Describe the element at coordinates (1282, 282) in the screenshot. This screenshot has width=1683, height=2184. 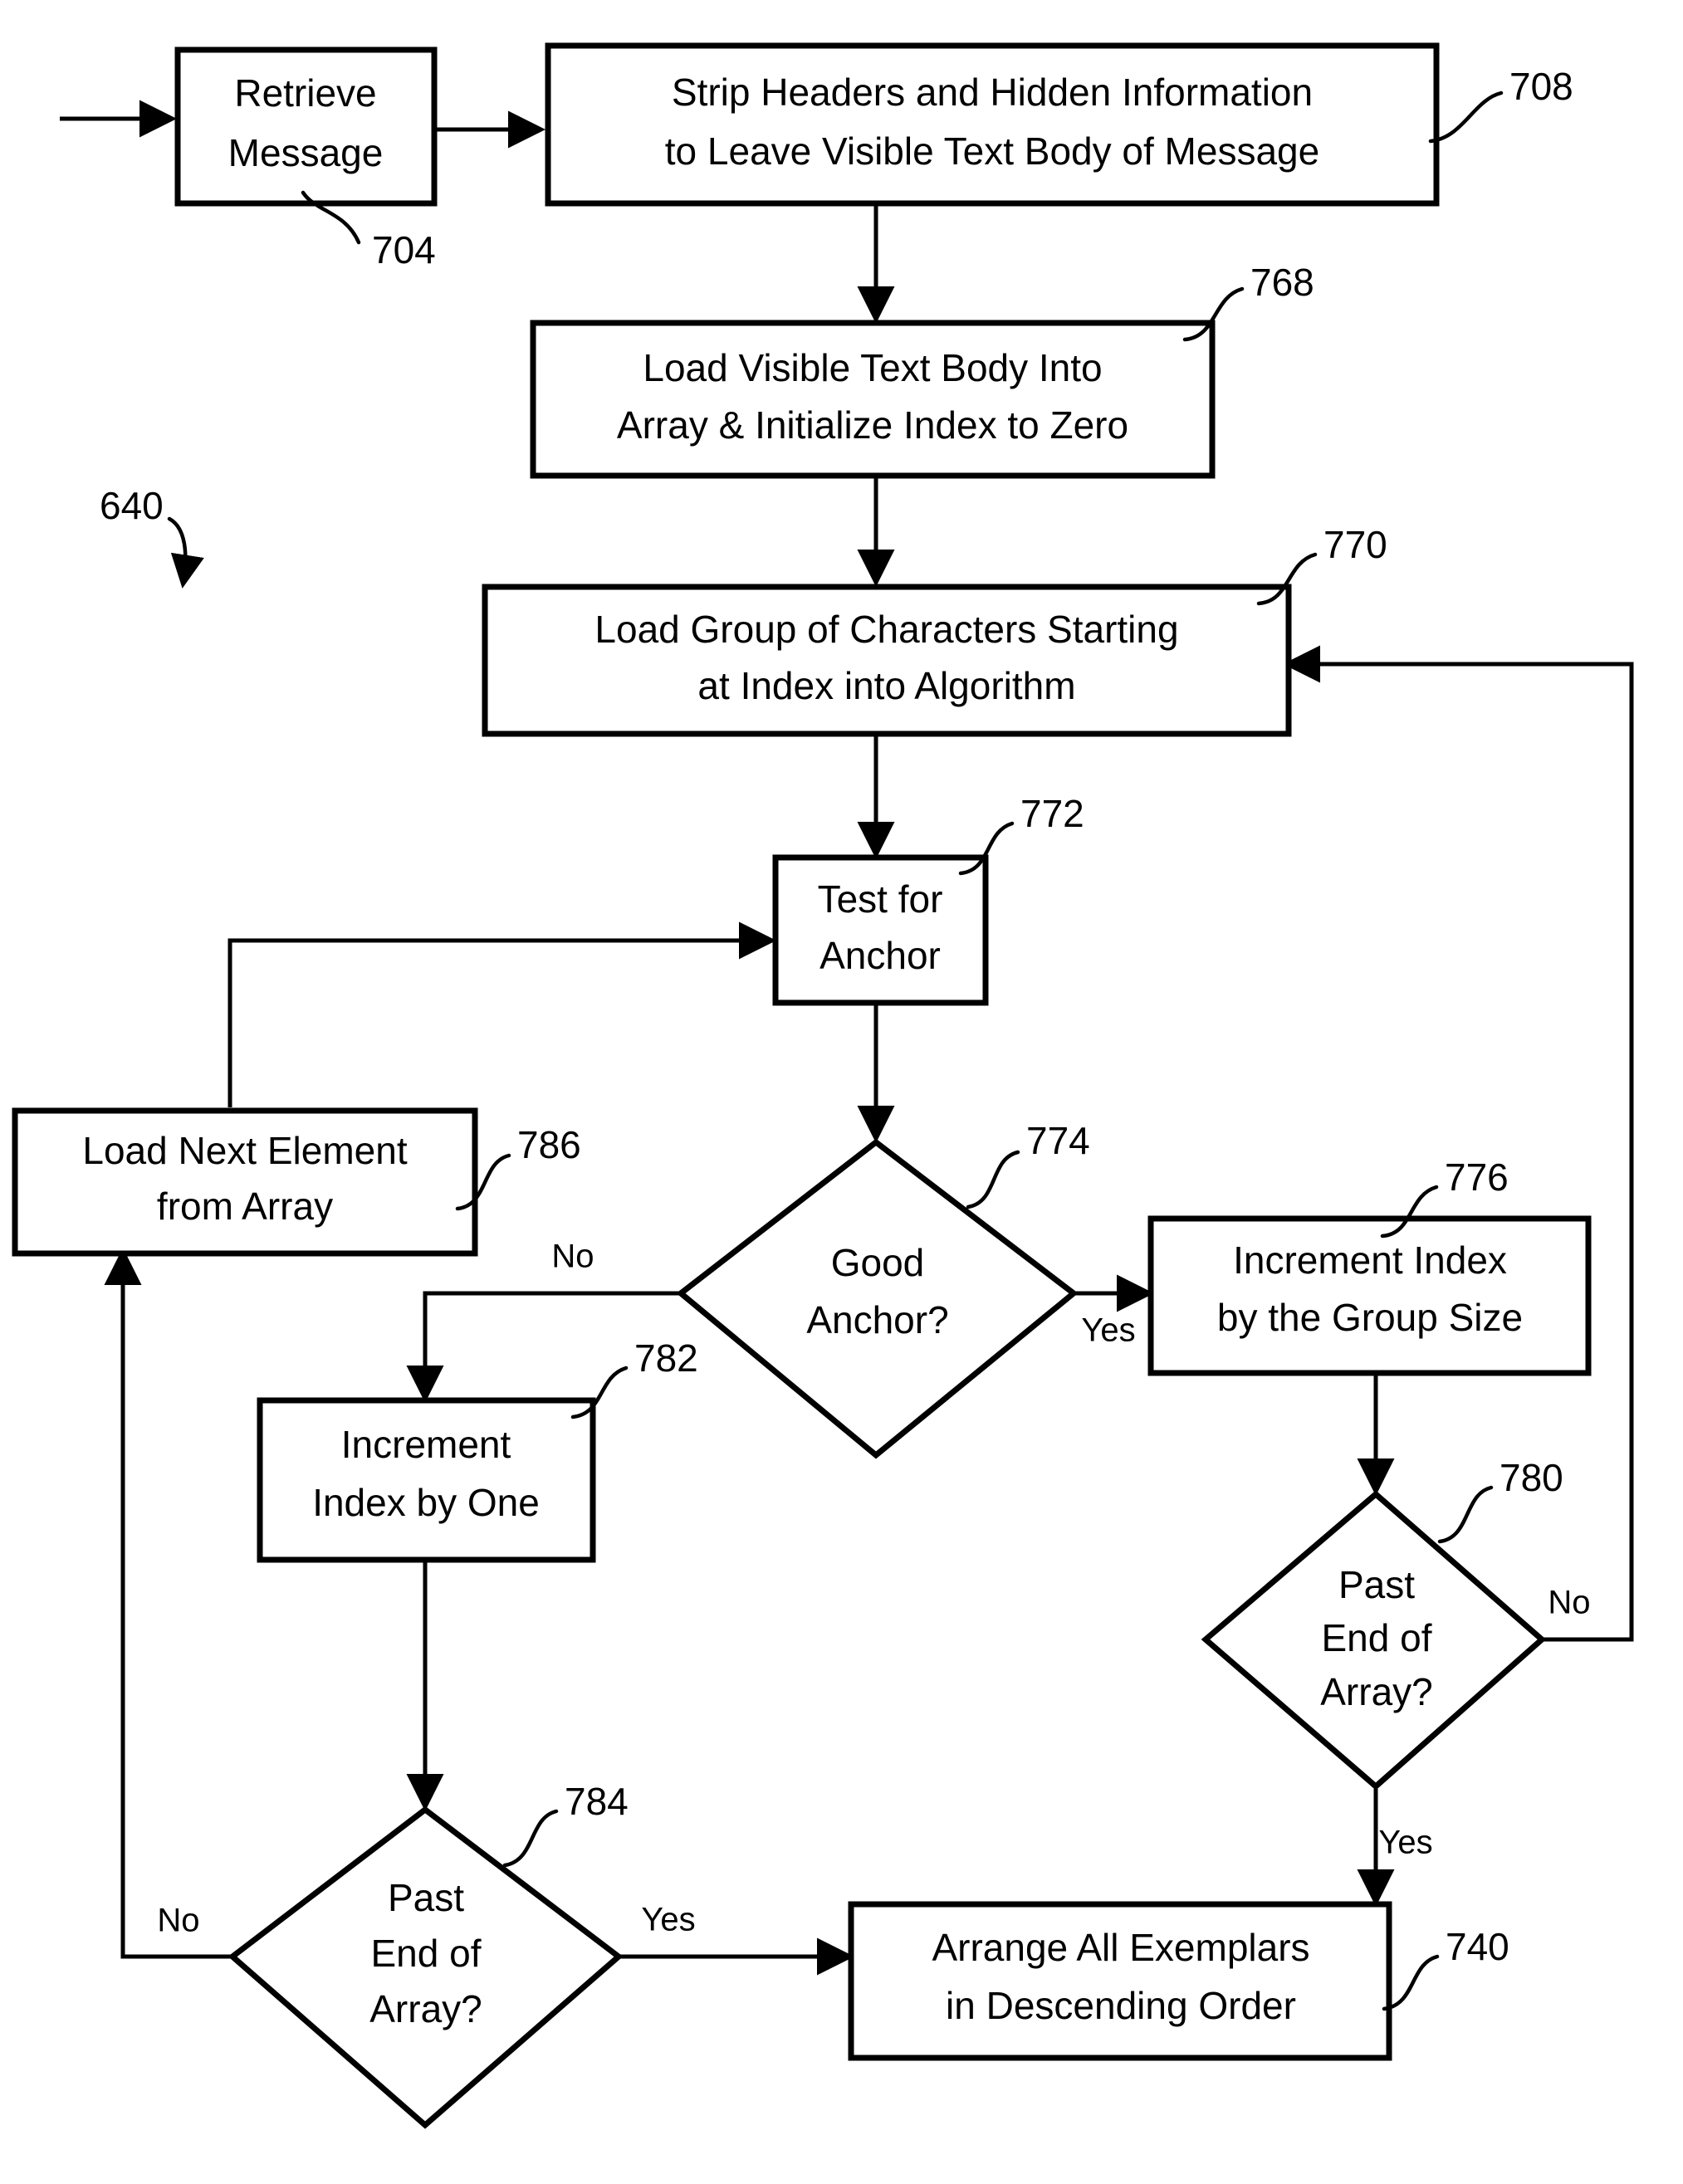
I see `ref-label-768: 768` at that location.